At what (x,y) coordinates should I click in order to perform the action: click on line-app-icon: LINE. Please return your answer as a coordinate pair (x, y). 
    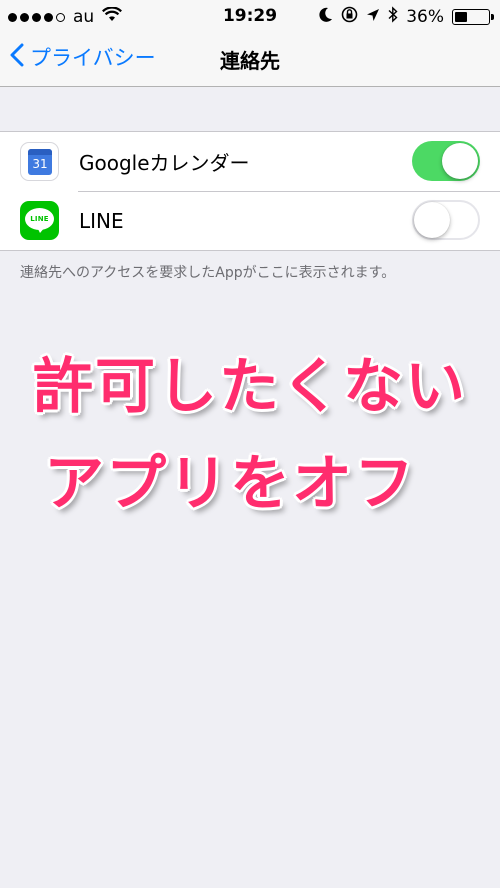
    Looking at the image, I should click on (39, 220).